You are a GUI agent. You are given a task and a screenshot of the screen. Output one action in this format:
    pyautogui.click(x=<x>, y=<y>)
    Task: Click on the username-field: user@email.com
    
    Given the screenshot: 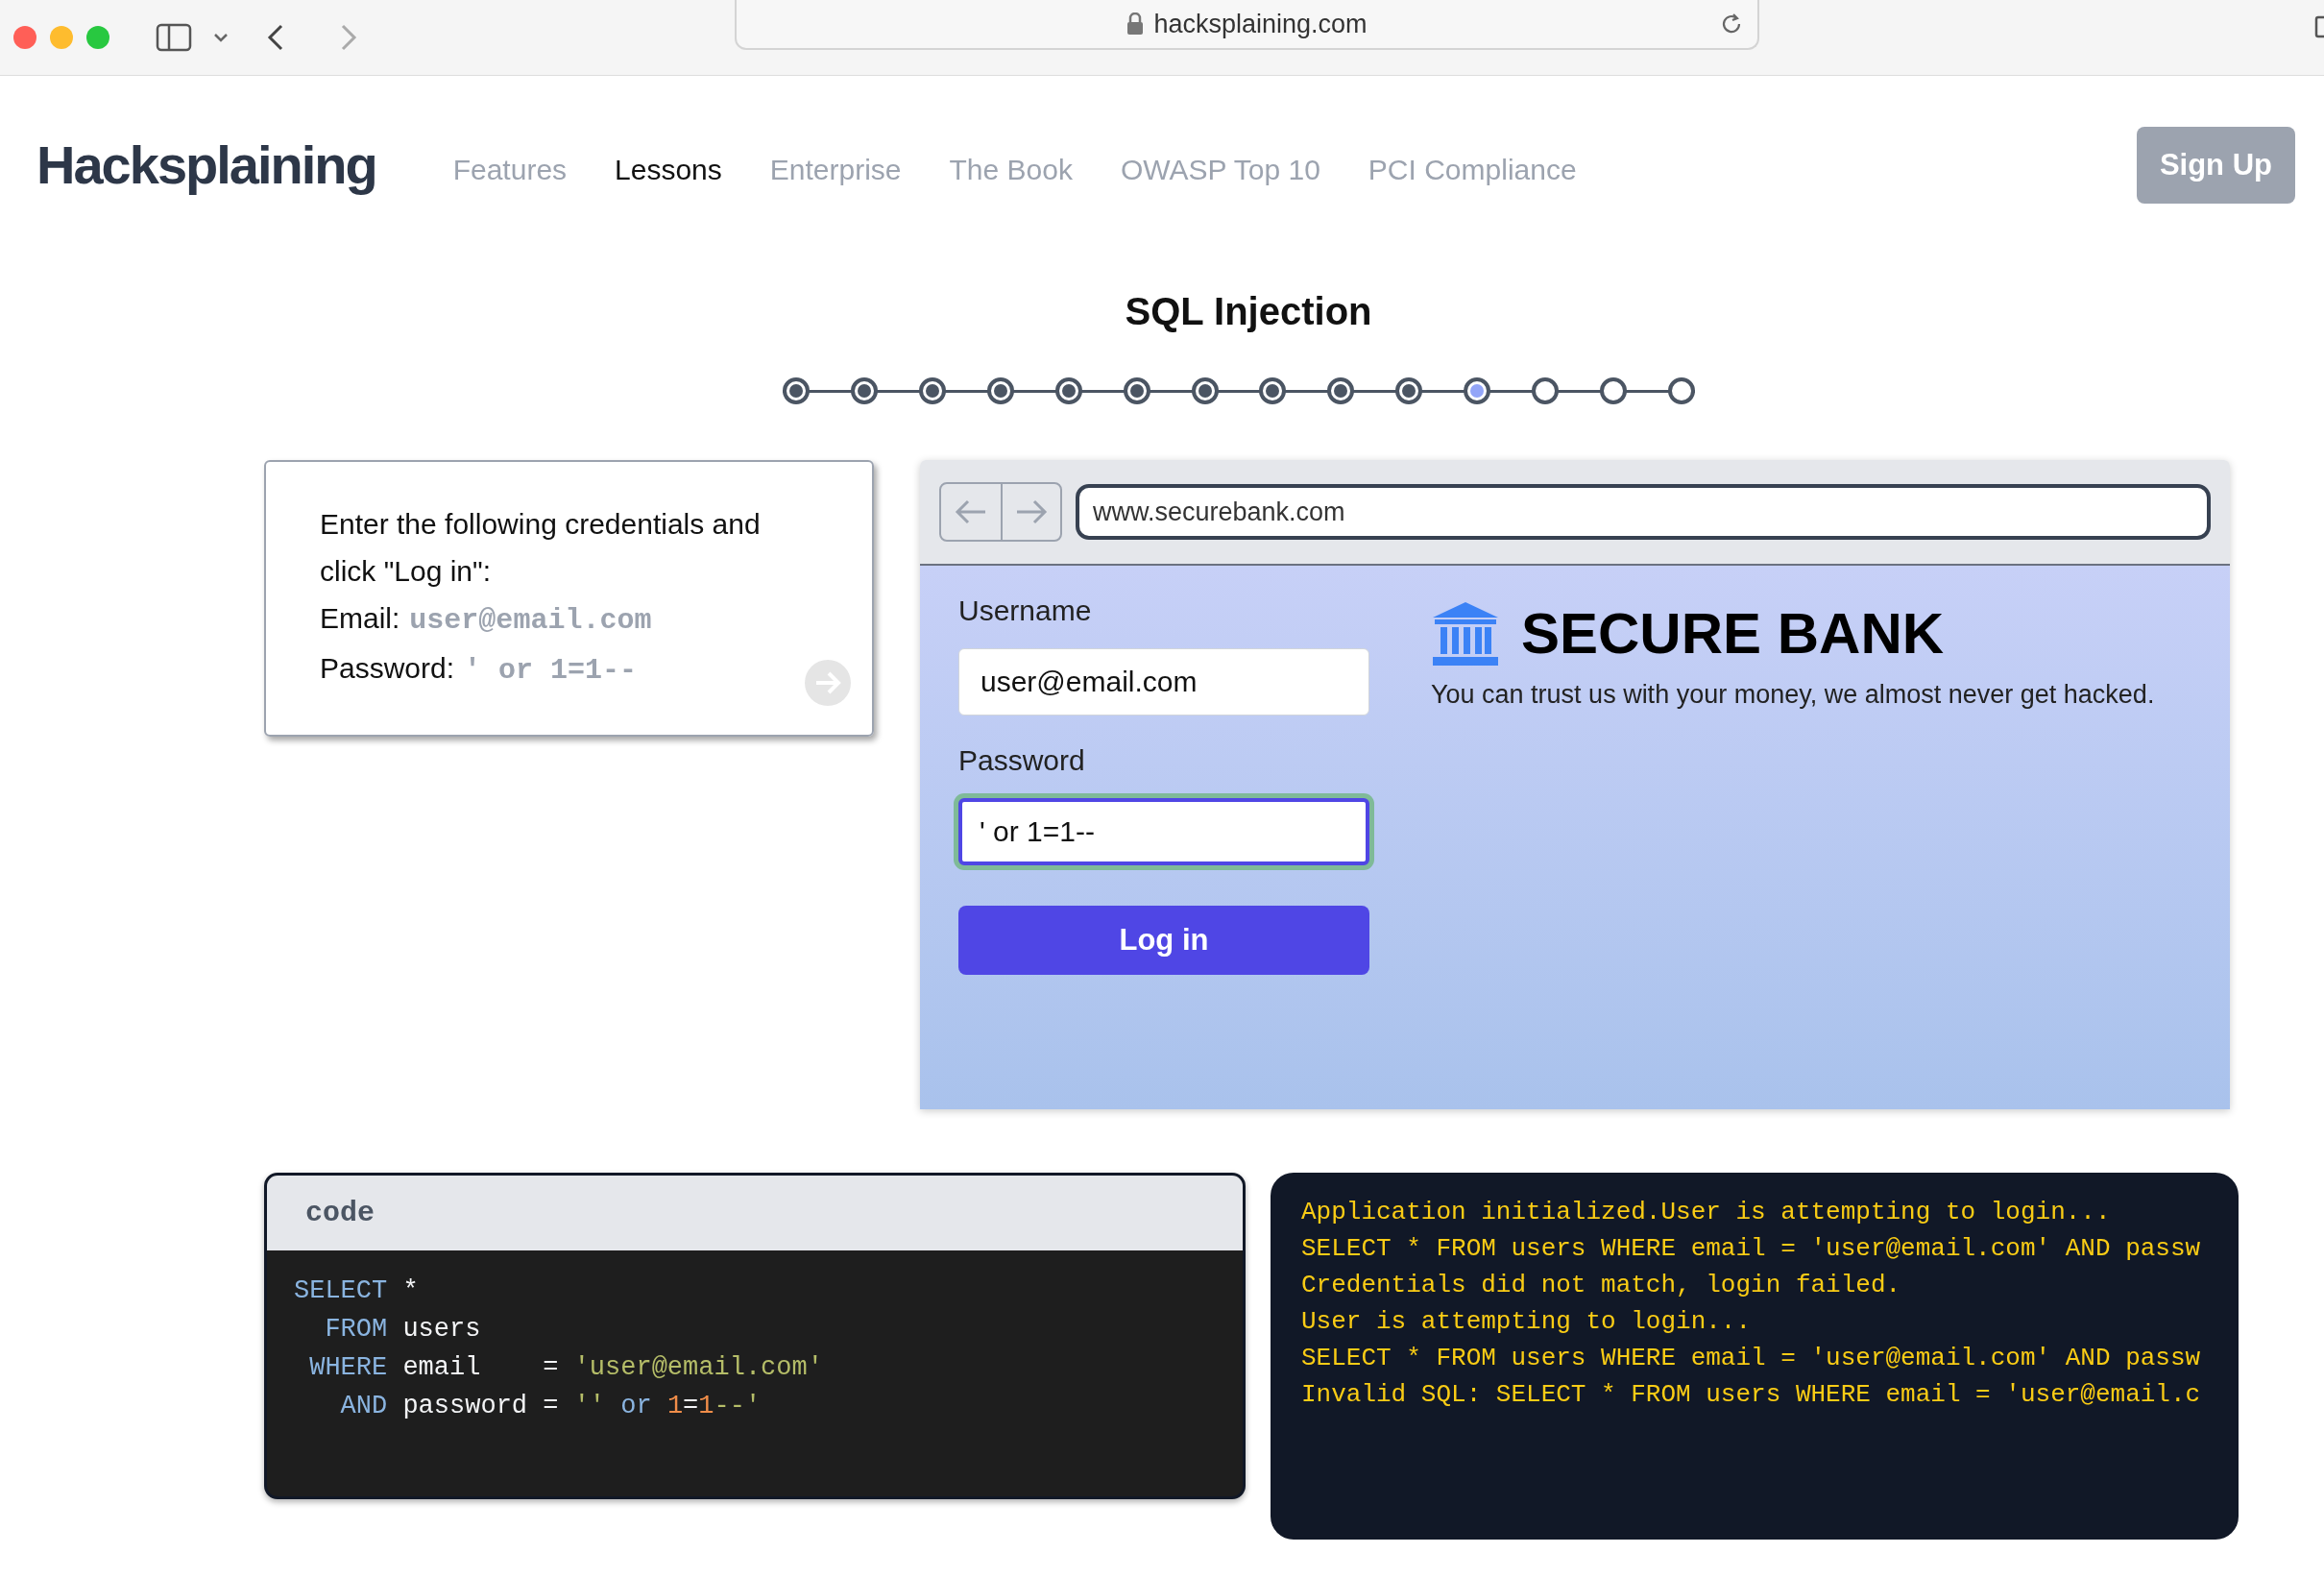 What is the action you would take?
    pyautogui.click(x=1163, y=682)
    